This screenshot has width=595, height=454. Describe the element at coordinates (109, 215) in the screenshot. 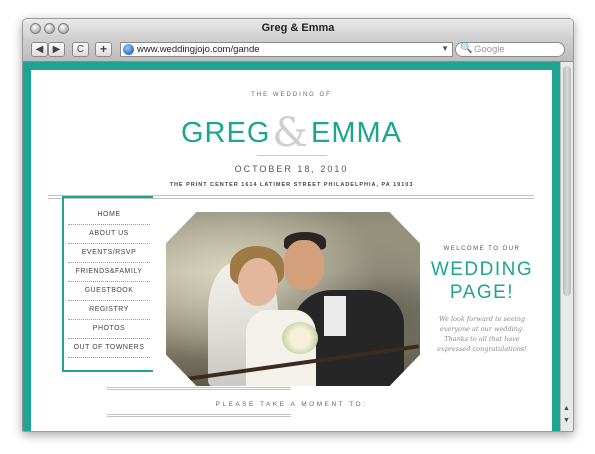

I see `nav-item-home: HOME` at that location.